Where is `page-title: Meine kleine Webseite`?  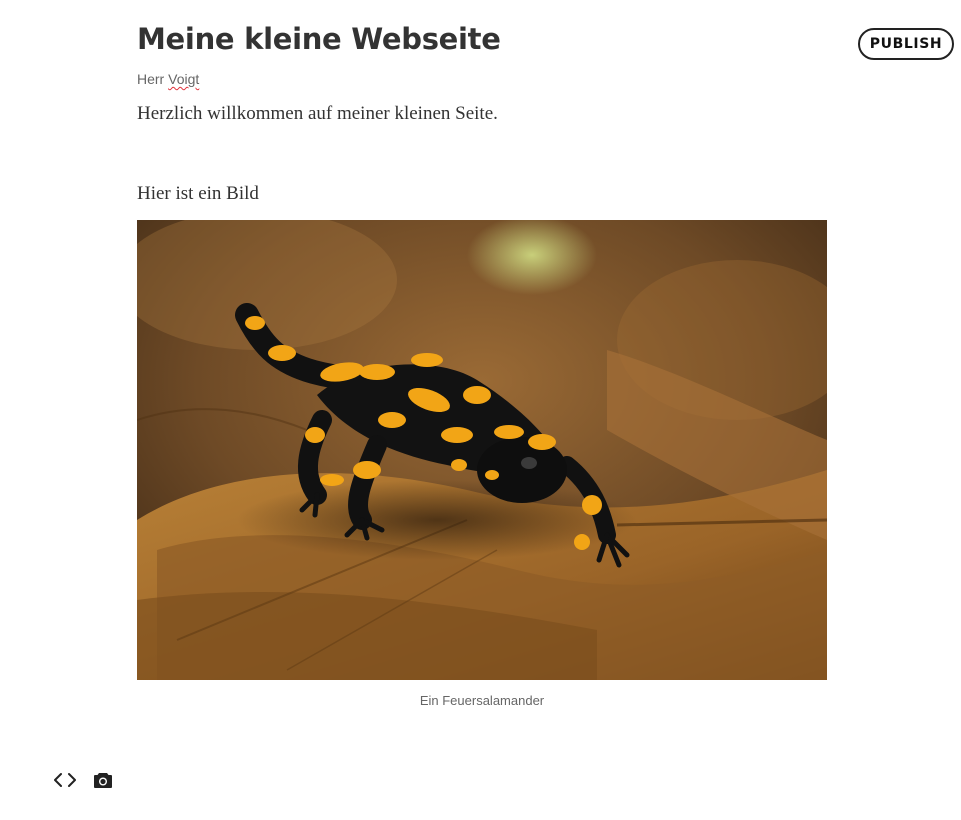
page-title: Meine kleine Webseite is located at coordinates (319, 39).